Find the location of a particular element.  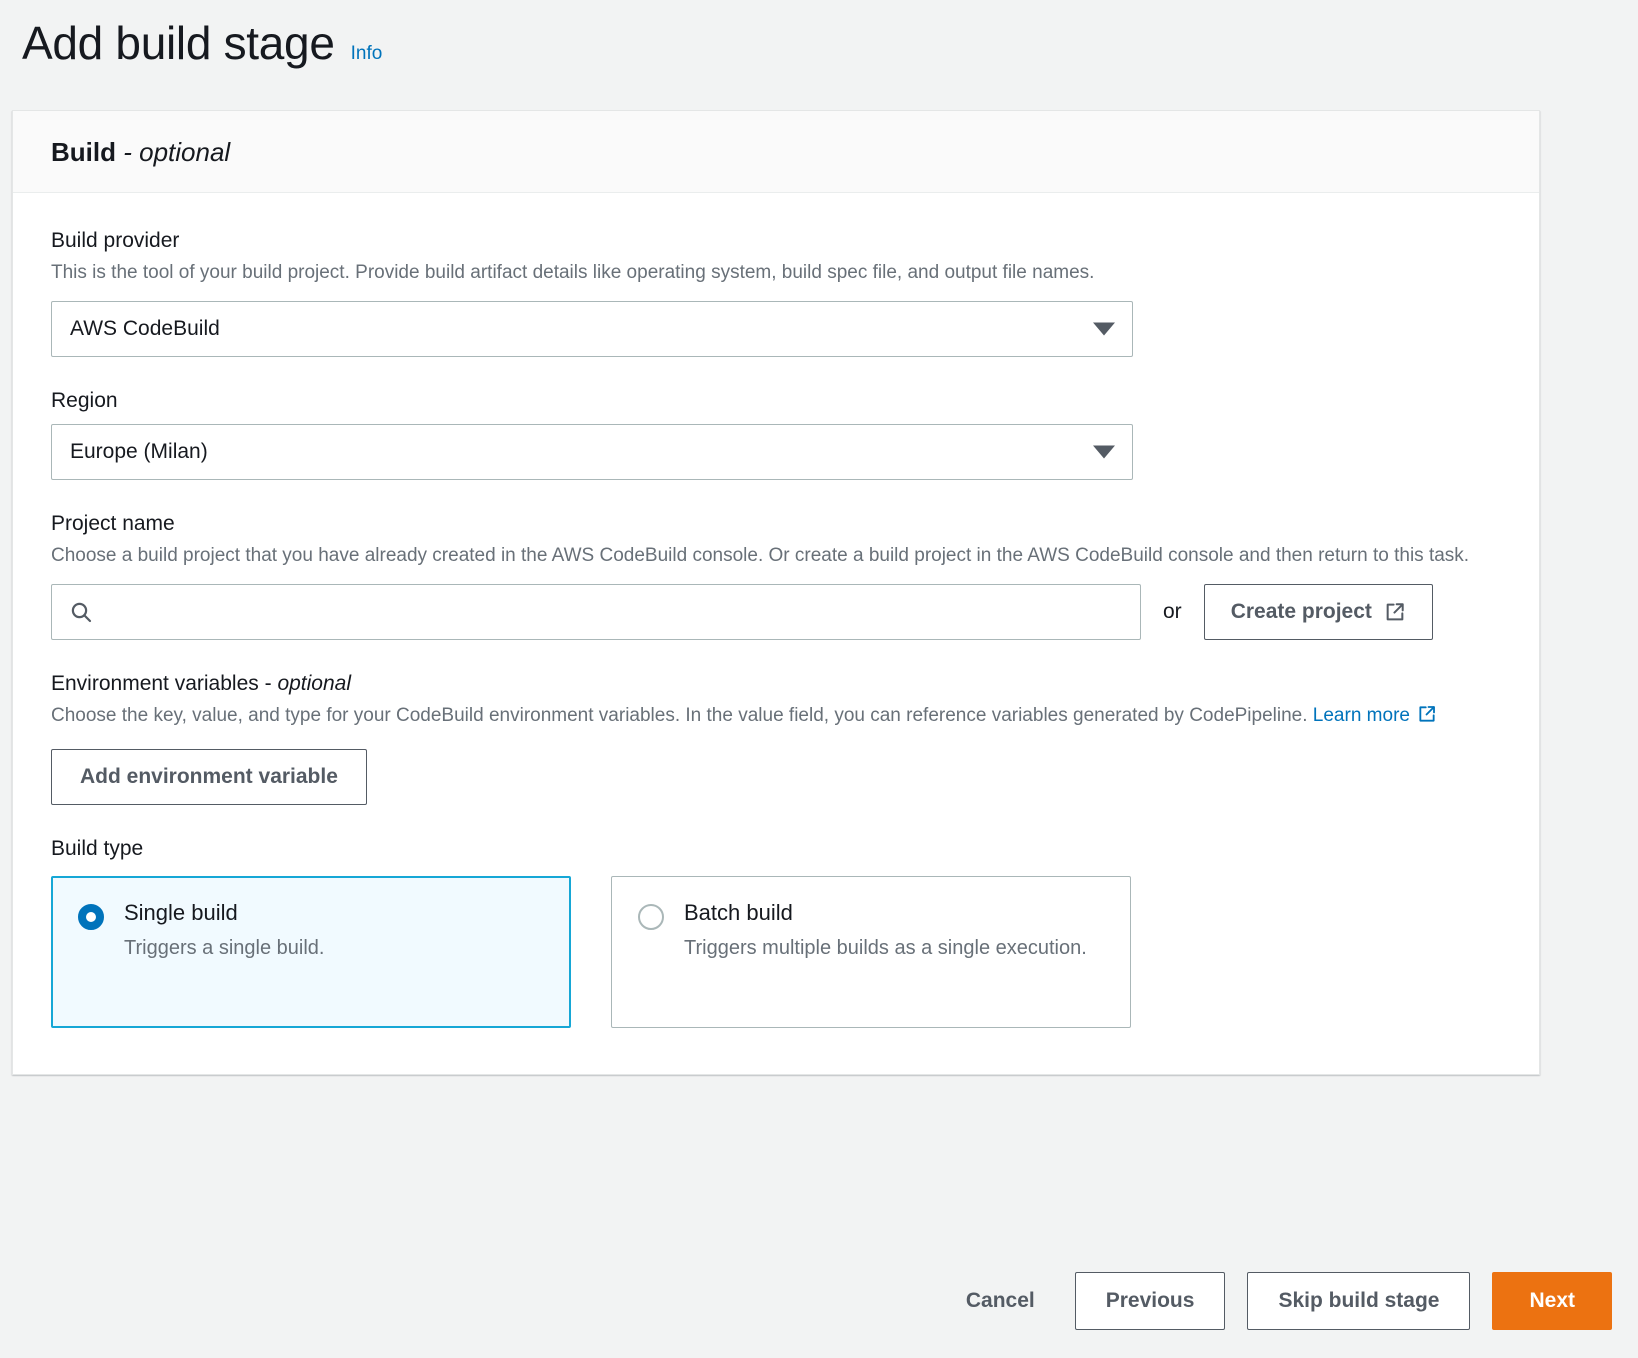

field-region: Region Europe (Milan) is located at coordinates (776, 434).